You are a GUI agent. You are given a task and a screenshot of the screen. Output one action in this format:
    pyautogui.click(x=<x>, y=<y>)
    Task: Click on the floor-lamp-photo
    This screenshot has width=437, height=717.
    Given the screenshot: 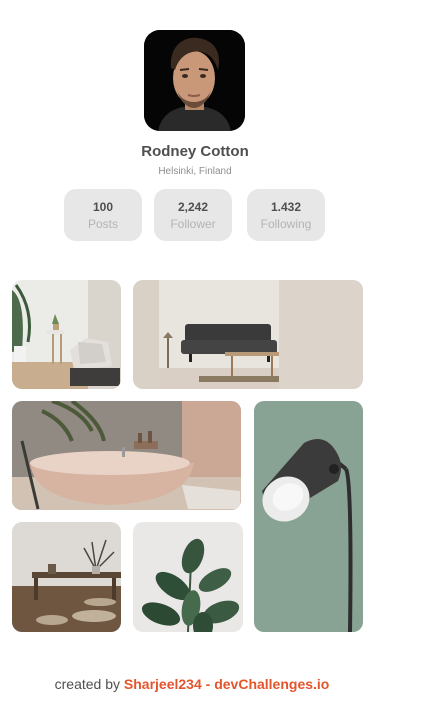 What is the action you would take?
    pyautogui.click(x=308, y=516)
    